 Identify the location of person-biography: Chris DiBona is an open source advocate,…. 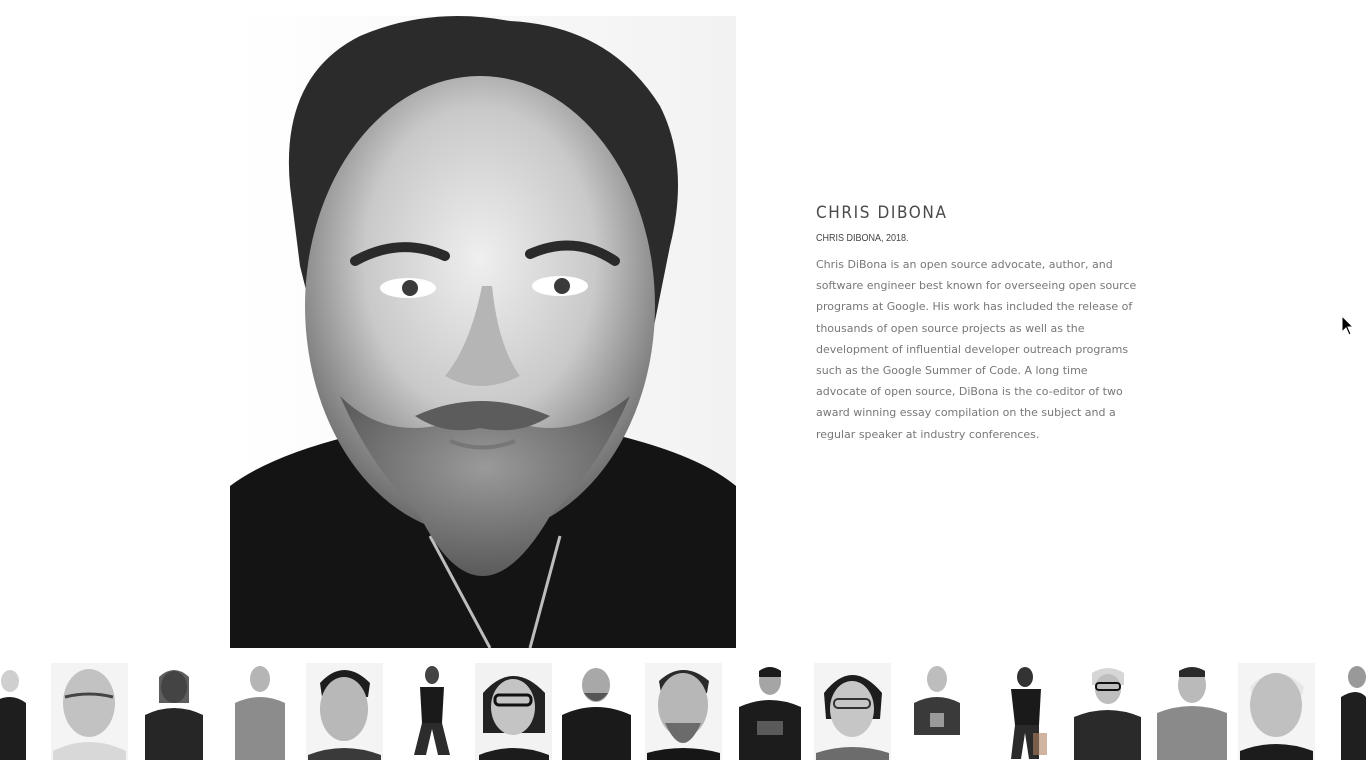
(976, 349).